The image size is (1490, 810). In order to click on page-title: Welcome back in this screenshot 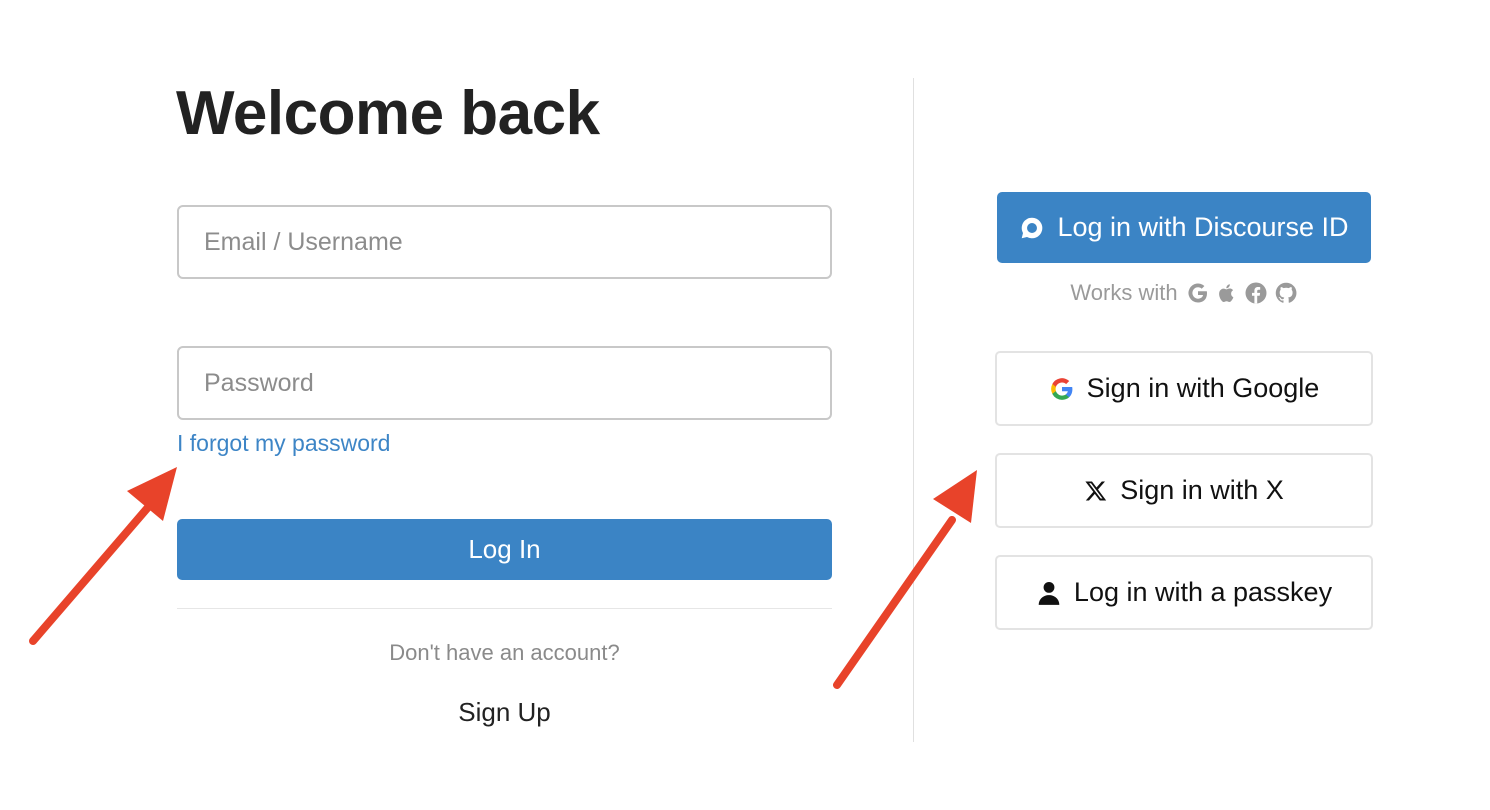, I will do `click(388, 113)`.